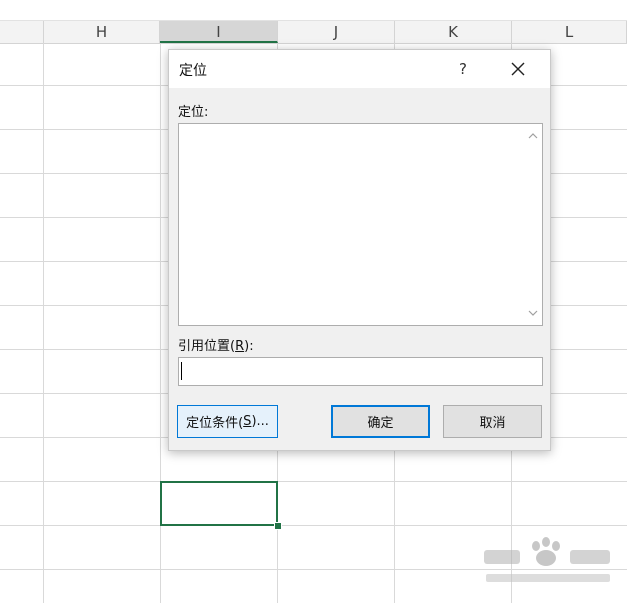 The image size is (627, 603). What do you see at coordinates (360, 371) in the screenshot?
I see `reference-input` at bounding box center [360, 371].